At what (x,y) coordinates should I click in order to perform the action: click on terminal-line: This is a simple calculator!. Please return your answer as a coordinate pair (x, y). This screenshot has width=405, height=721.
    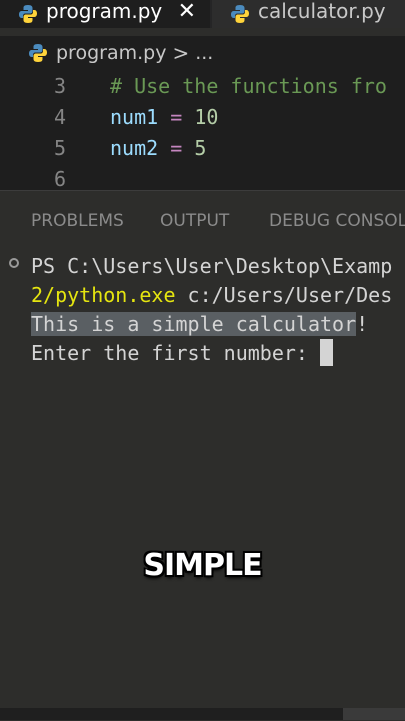
    Looking at the image, I should click on (199, 323).